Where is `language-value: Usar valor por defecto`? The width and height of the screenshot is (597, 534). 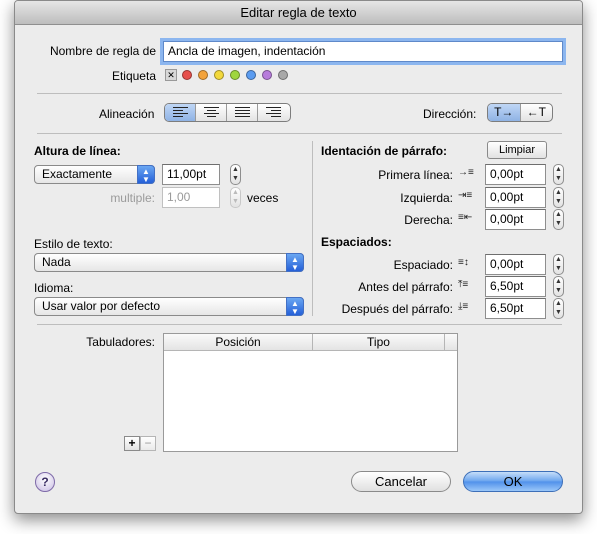 language-value: Usar valor por defecto is located at coordinates (101, 306).